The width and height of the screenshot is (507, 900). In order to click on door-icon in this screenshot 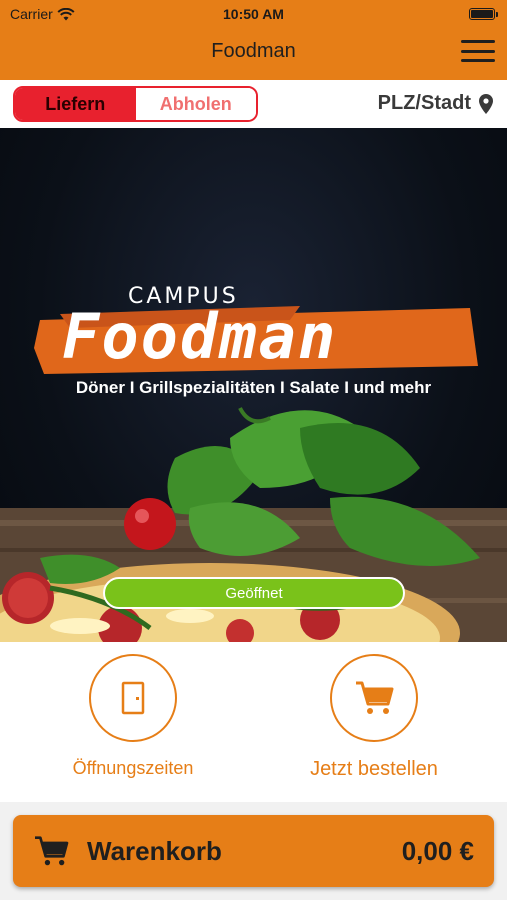, I will do `click(133, 698)`.